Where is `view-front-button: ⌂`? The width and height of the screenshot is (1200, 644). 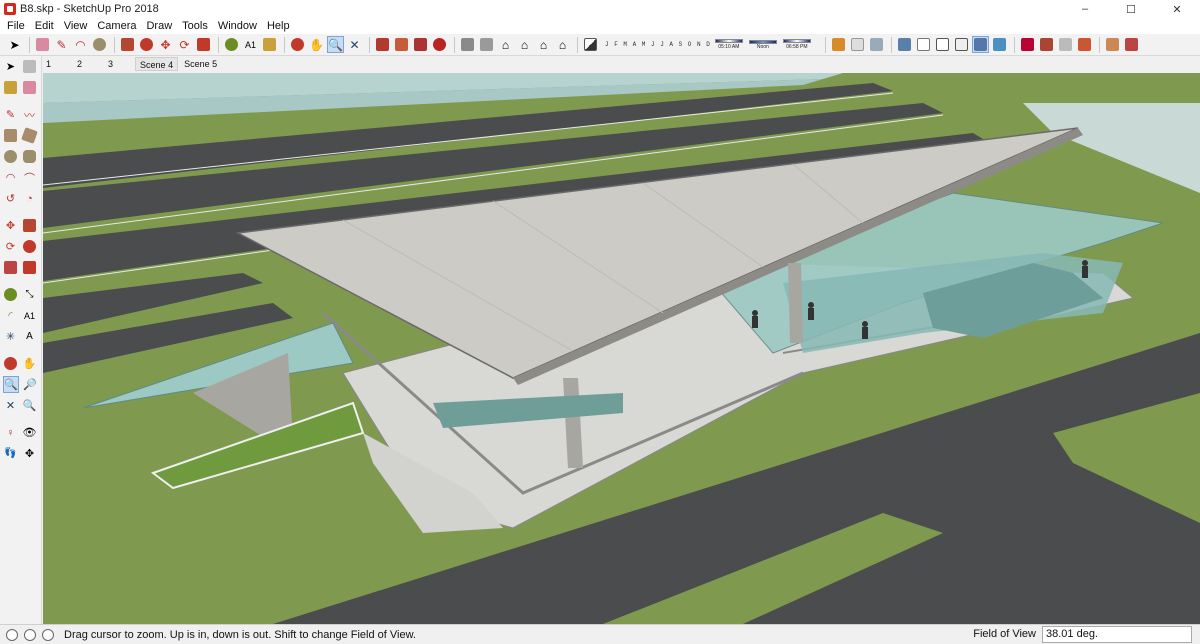
view-front-button: ⌂ is located at coordinates (505, 44).